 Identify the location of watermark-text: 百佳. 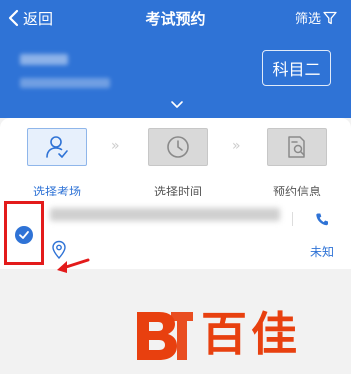
(251, 334).